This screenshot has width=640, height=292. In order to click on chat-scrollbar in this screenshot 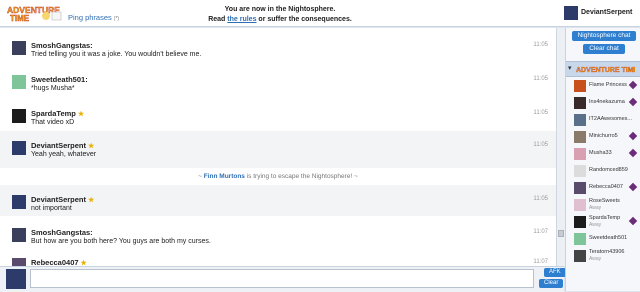, I will do `click(560, 147)`.